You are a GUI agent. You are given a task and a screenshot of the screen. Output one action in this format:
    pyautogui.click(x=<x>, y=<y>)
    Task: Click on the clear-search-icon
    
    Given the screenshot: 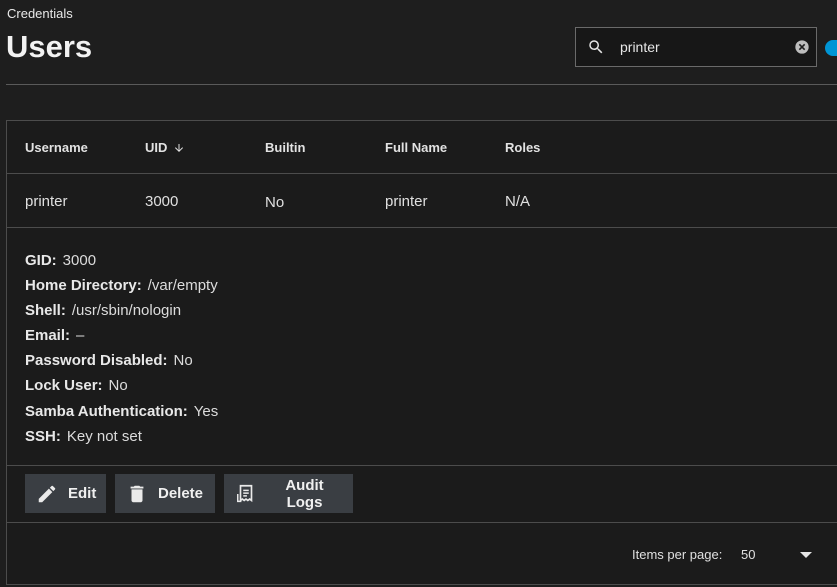 What is the action you would take?
    pyautogui.click(x=802, y=47)
    